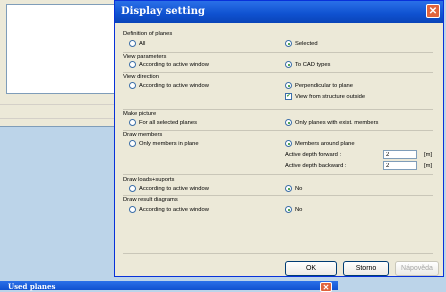 The image size is (446, 292). I want to click on radio-loads-active: According to active window, so click(169, 188).